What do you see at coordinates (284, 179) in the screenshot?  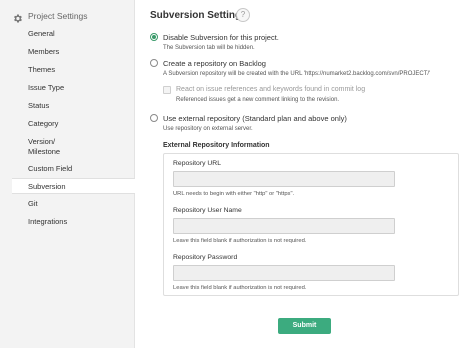 I see `repository-url-input` at bounding box center [284, 179].